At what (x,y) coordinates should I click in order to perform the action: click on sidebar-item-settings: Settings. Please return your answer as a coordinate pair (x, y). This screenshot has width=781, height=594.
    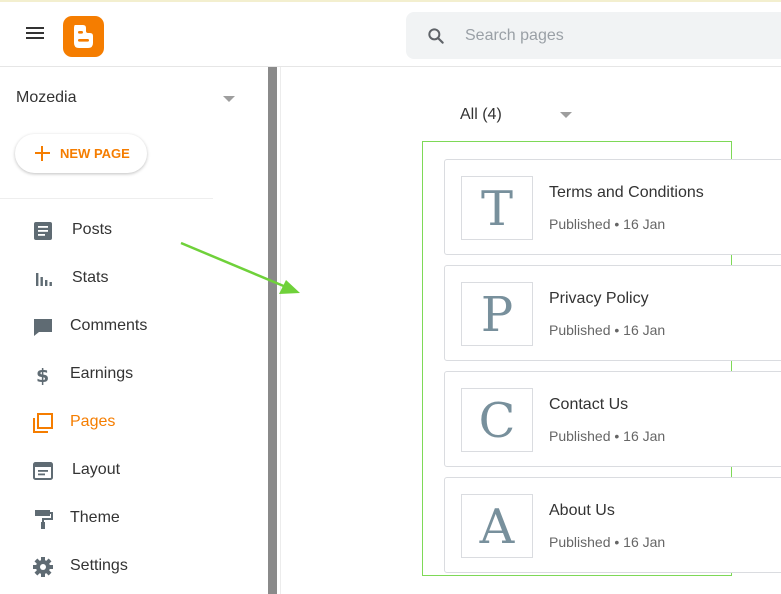
    Looking at the image, I should click on (130, 566).